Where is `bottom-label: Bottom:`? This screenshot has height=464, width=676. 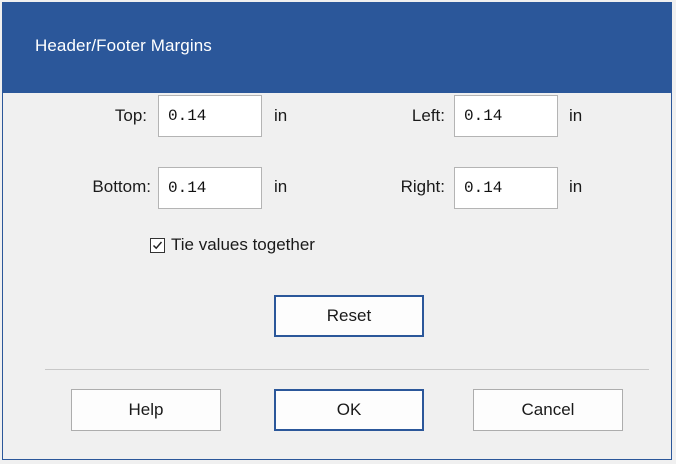
bottom-label: Bottom: is located at coordinates (121, 186).